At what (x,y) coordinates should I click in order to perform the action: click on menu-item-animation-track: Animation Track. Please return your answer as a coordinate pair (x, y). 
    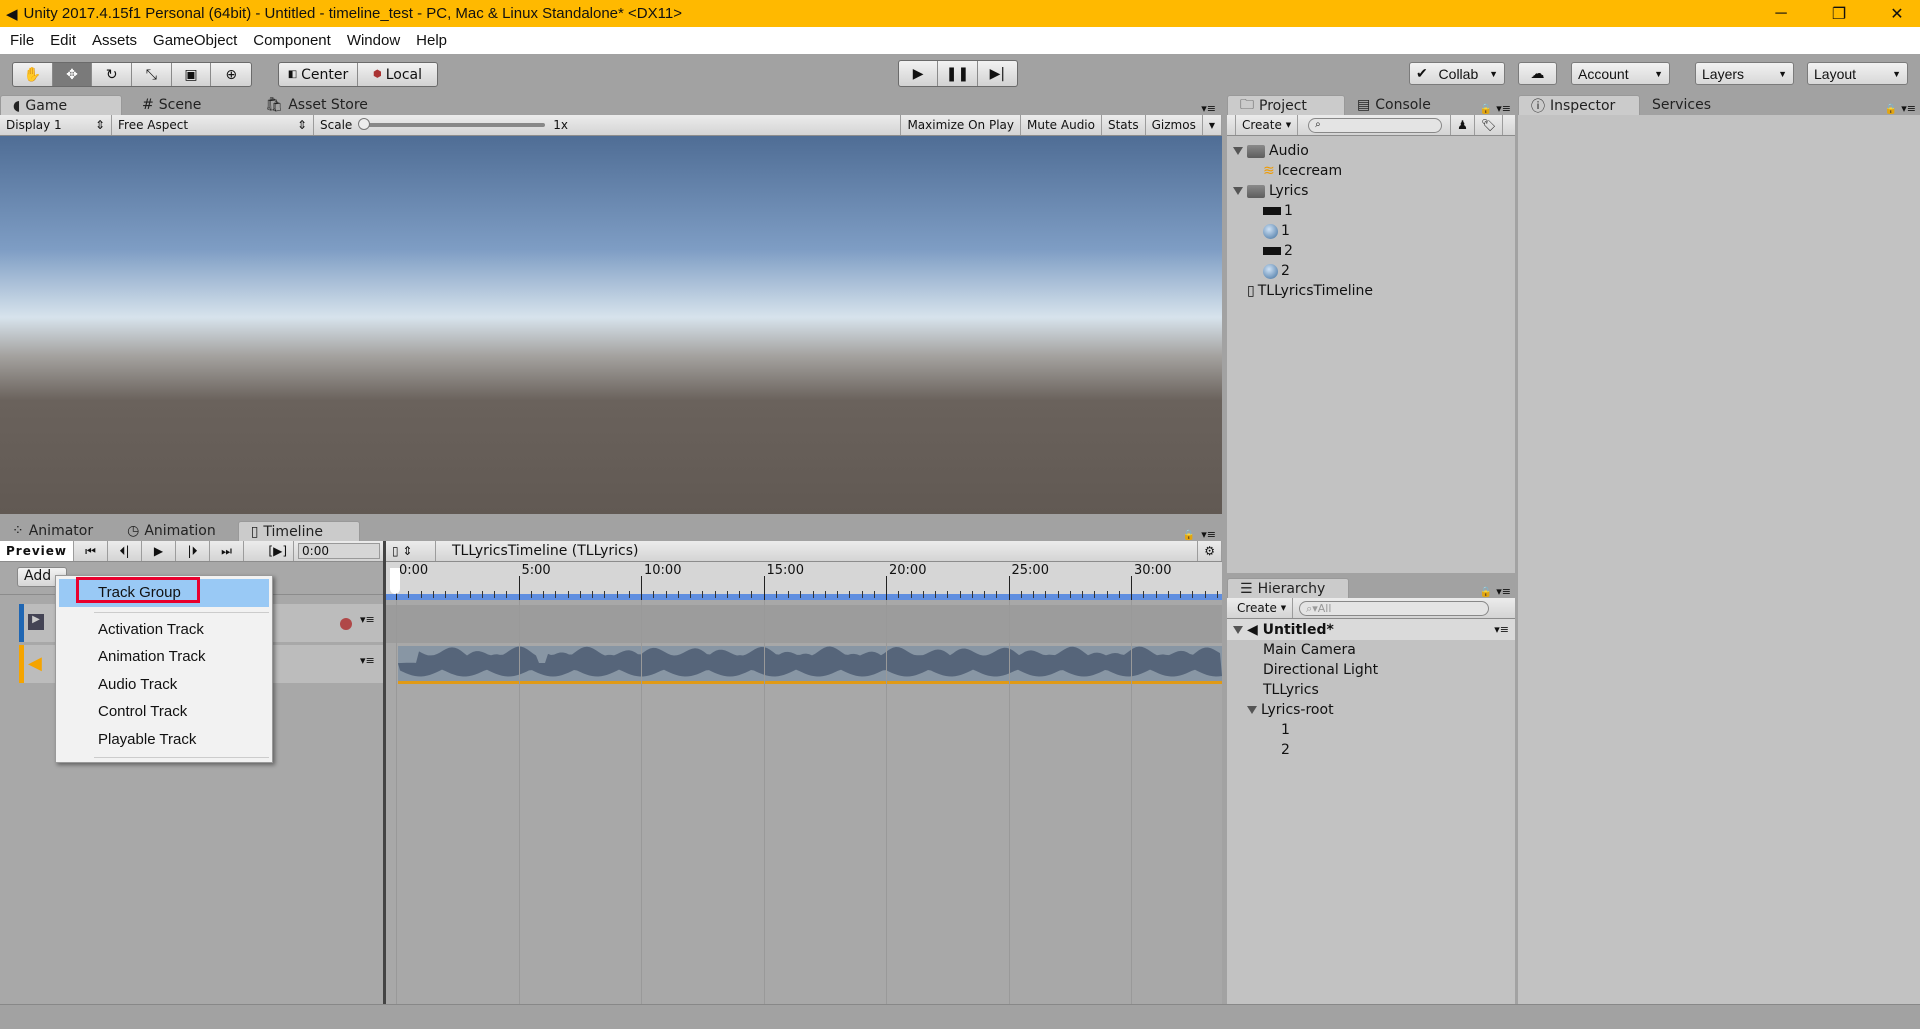
    Looking at the image, I should click on (164, 657).